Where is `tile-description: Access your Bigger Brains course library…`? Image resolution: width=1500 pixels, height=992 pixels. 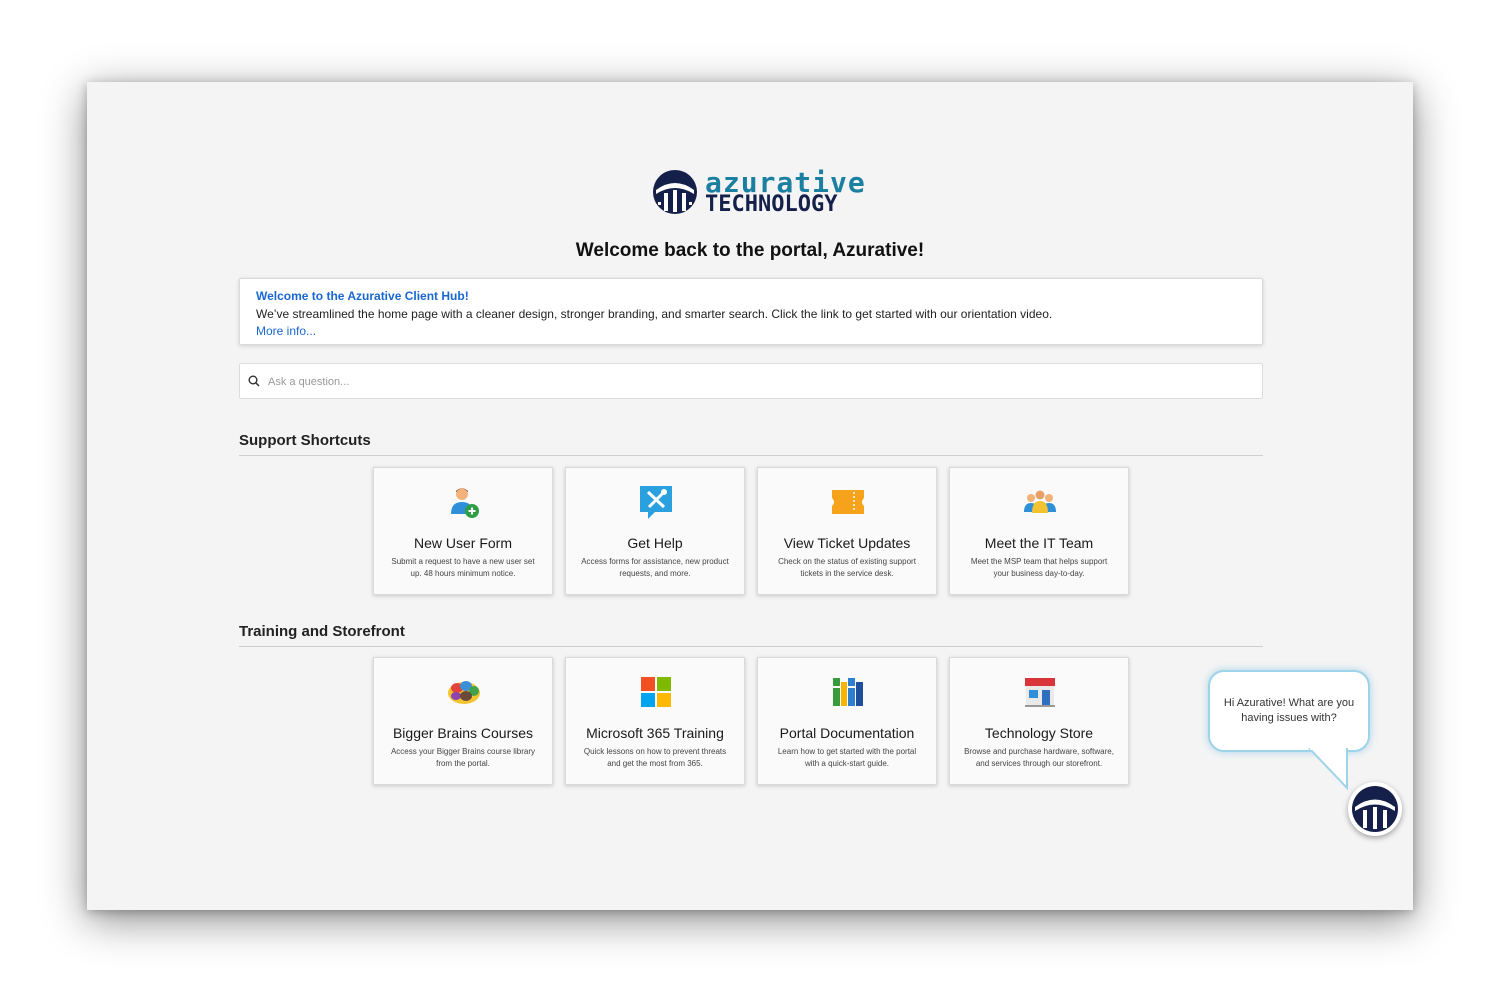
tile-description: Access your Bigger Brains course library… is located at coordinates (463, 757).